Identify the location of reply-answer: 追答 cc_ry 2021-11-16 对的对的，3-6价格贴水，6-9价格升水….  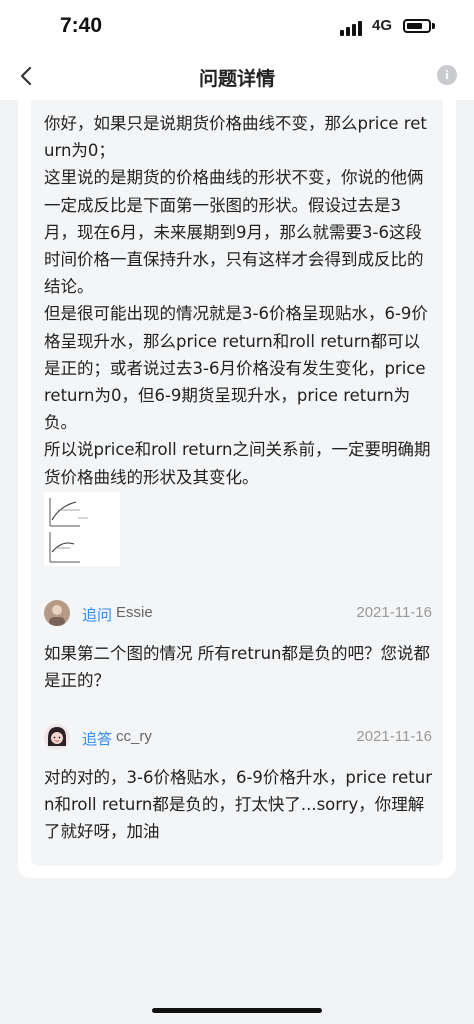
(238, 784).